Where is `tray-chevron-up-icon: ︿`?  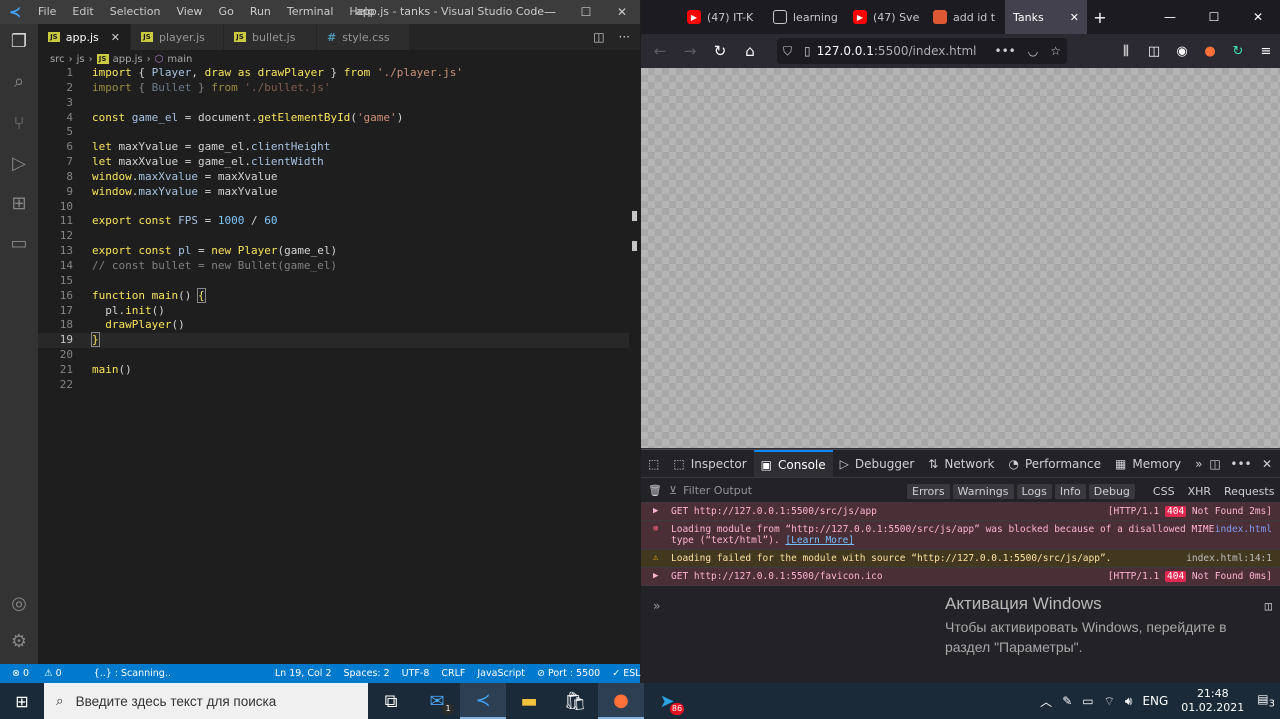
tray-chevron-up-icon: ︿ is located at coordinates (1046, 701).